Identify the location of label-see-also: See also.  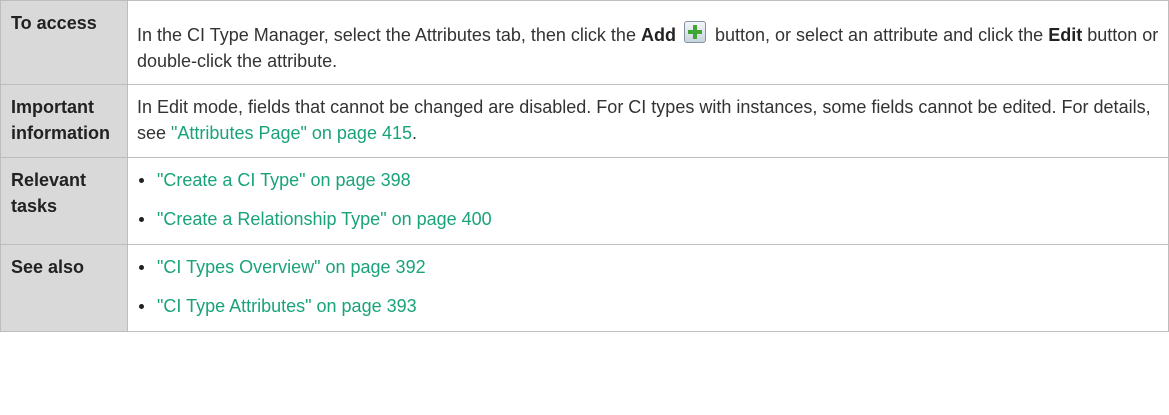
(64, 288).